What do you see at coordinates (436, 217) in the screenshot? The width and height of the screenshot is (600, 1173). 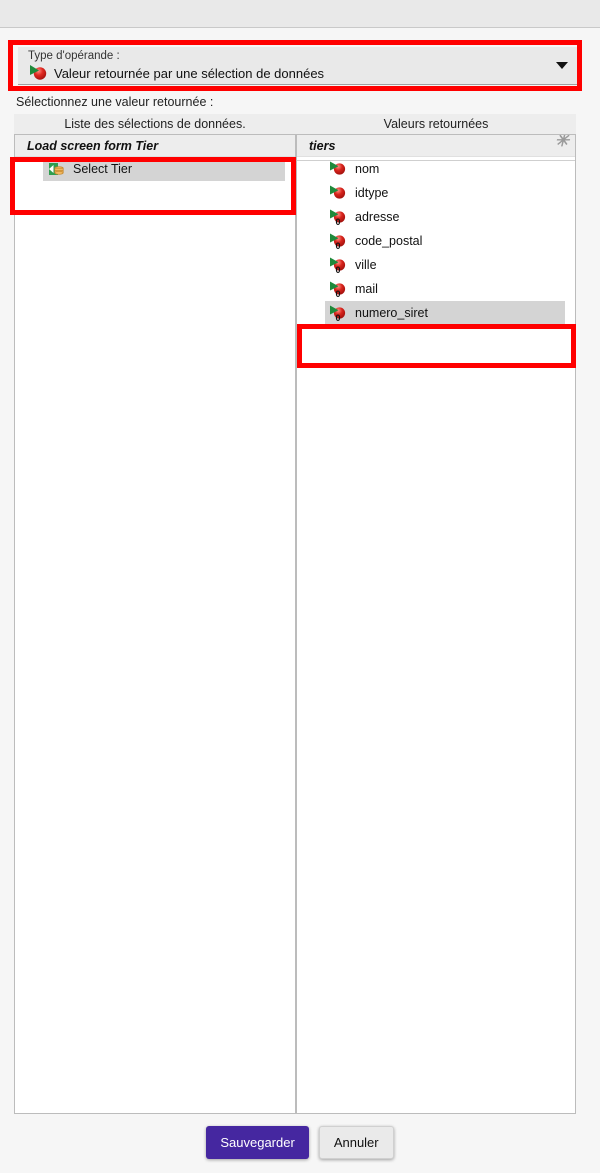 I see `list-item: 0 adresse` at bounding box center [436, 217].